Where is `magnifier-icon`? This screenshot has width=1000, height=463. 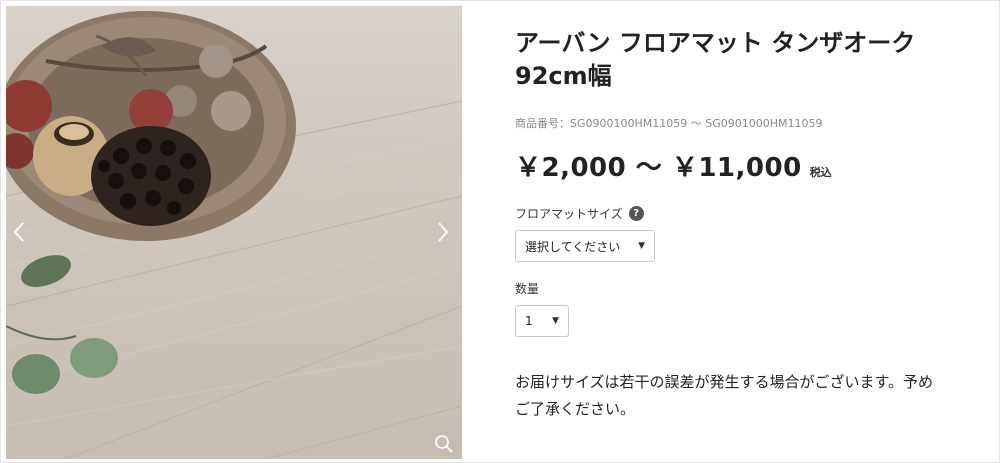
magnifier-icon is located at coordinates (444, 444).